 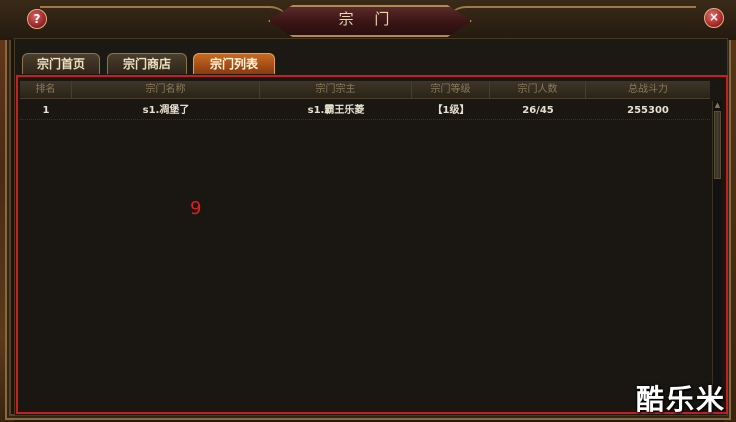 What do you see at coordinates (714, 18) in the screenshot?
I see `close-icon: ×` at bounding box center [714, 18].